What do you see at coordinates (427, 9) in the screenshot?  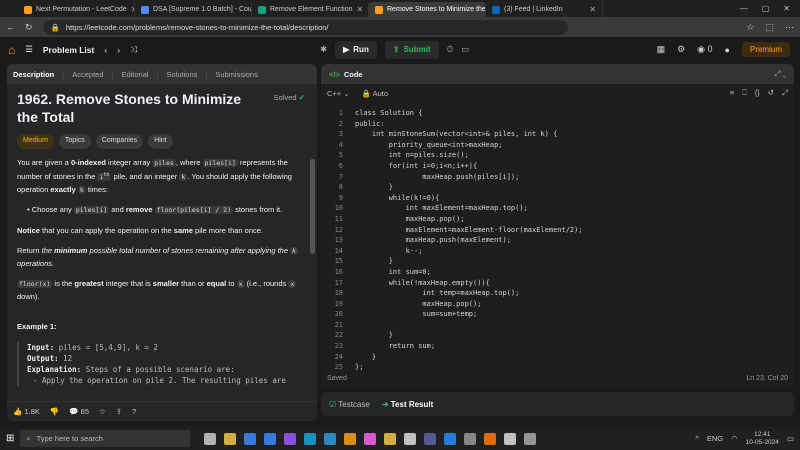 I see `browser-tab: Remove Stones to Minimize the✕` at bounding box center [427, 9].